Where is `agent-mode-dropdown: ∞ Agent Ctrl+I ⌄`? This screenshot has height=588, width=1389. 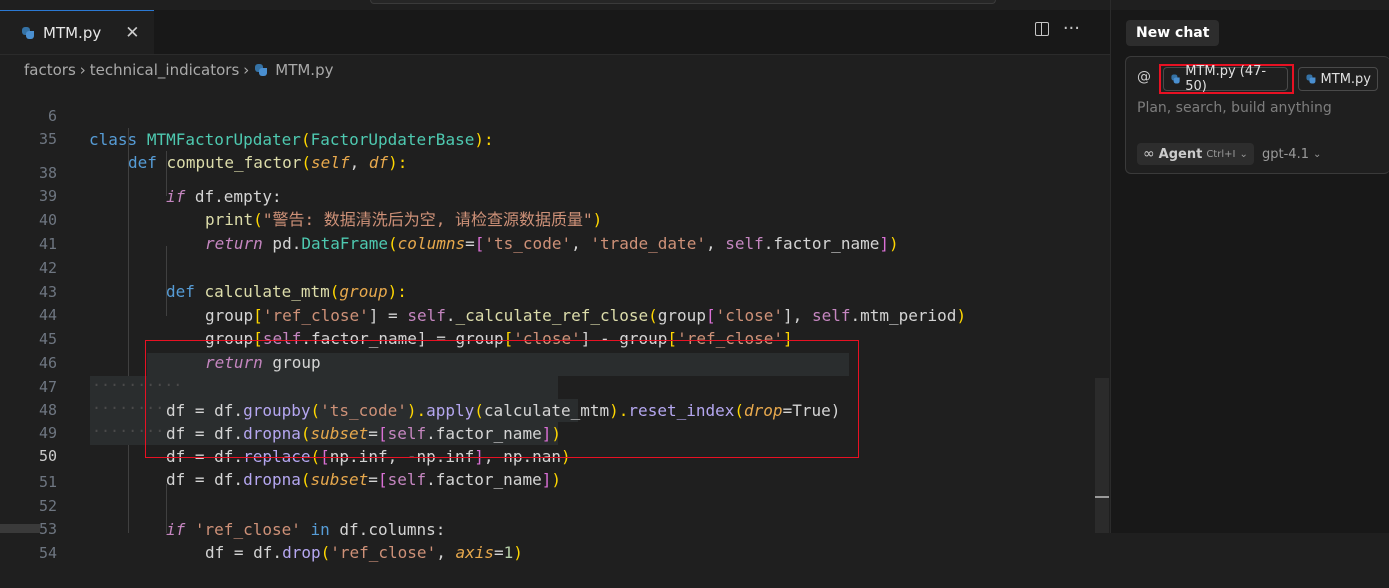 agent-mode-dropdown: ∞ Agent Ctrl+I ⌄ is located at coordinates (1195, 154).